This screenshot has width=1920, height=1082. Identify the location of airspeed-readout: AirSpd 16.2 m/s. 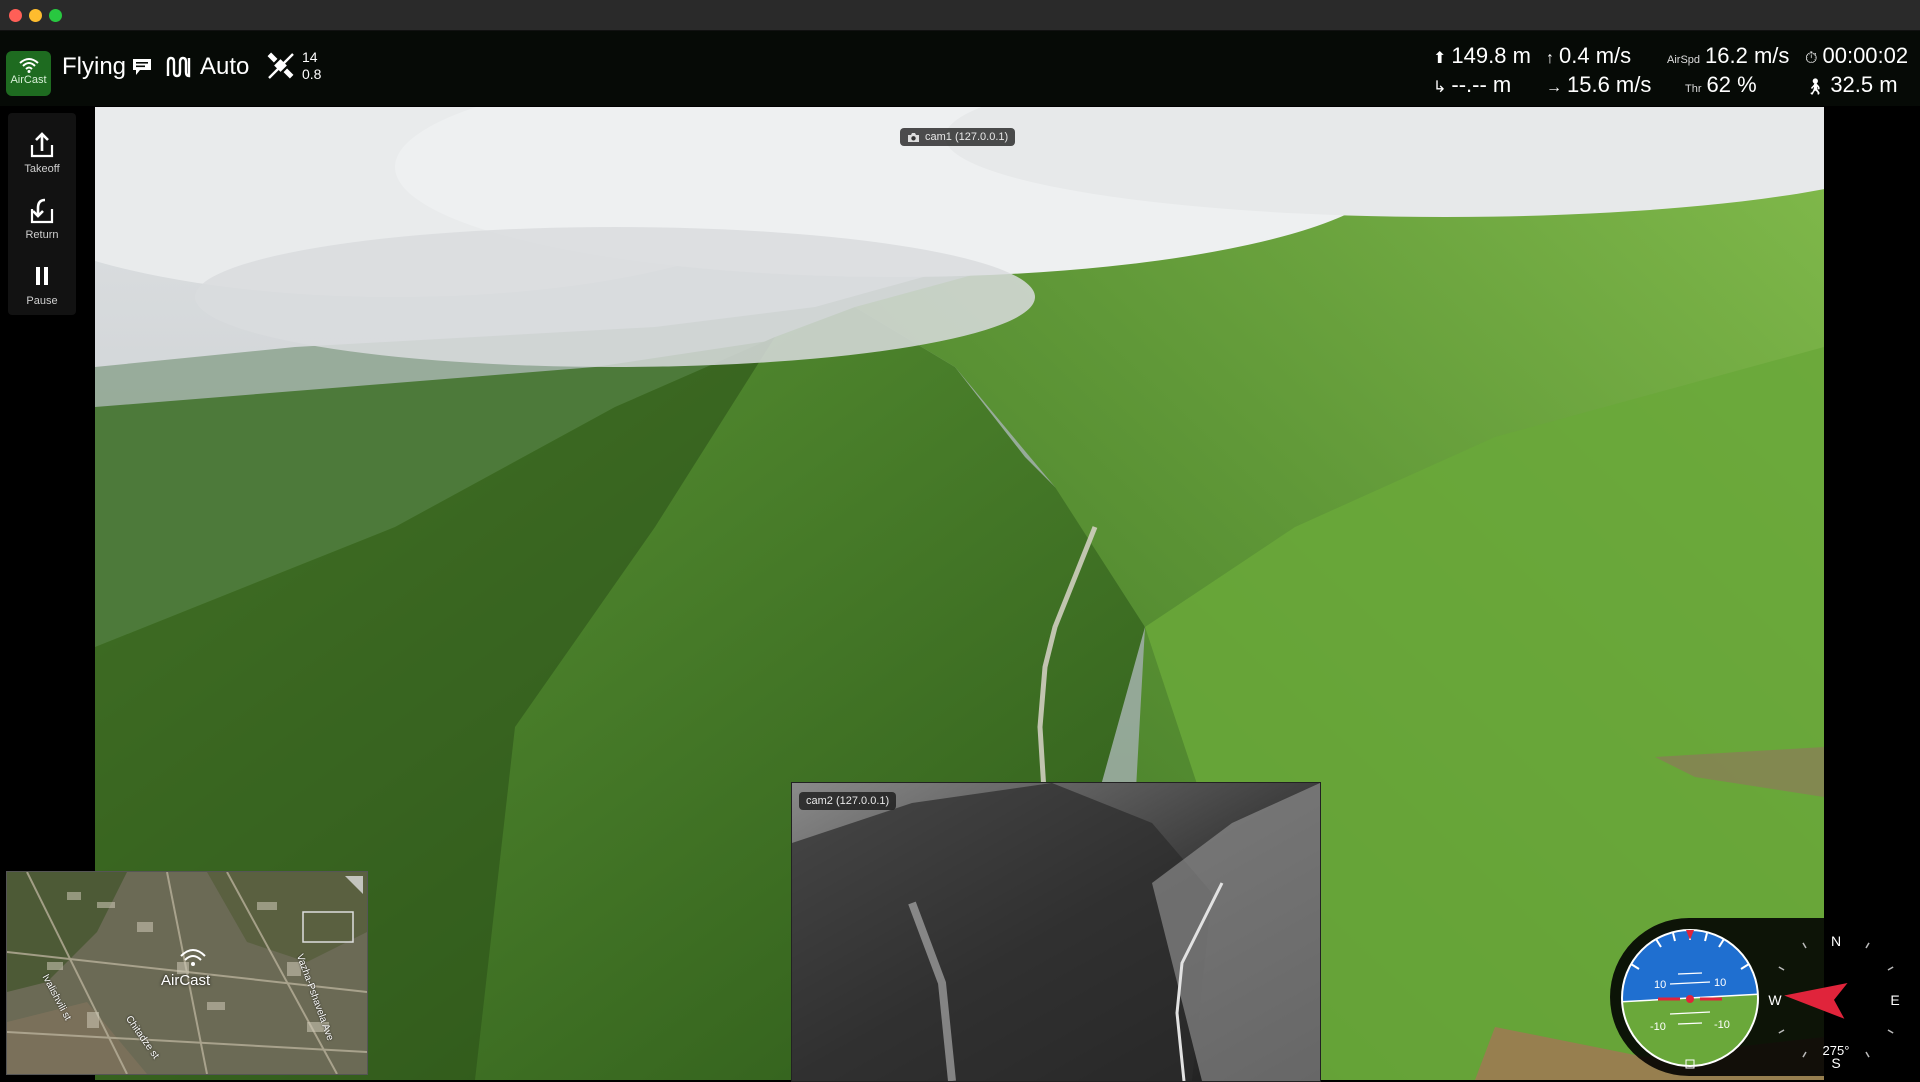
(1728, 56).